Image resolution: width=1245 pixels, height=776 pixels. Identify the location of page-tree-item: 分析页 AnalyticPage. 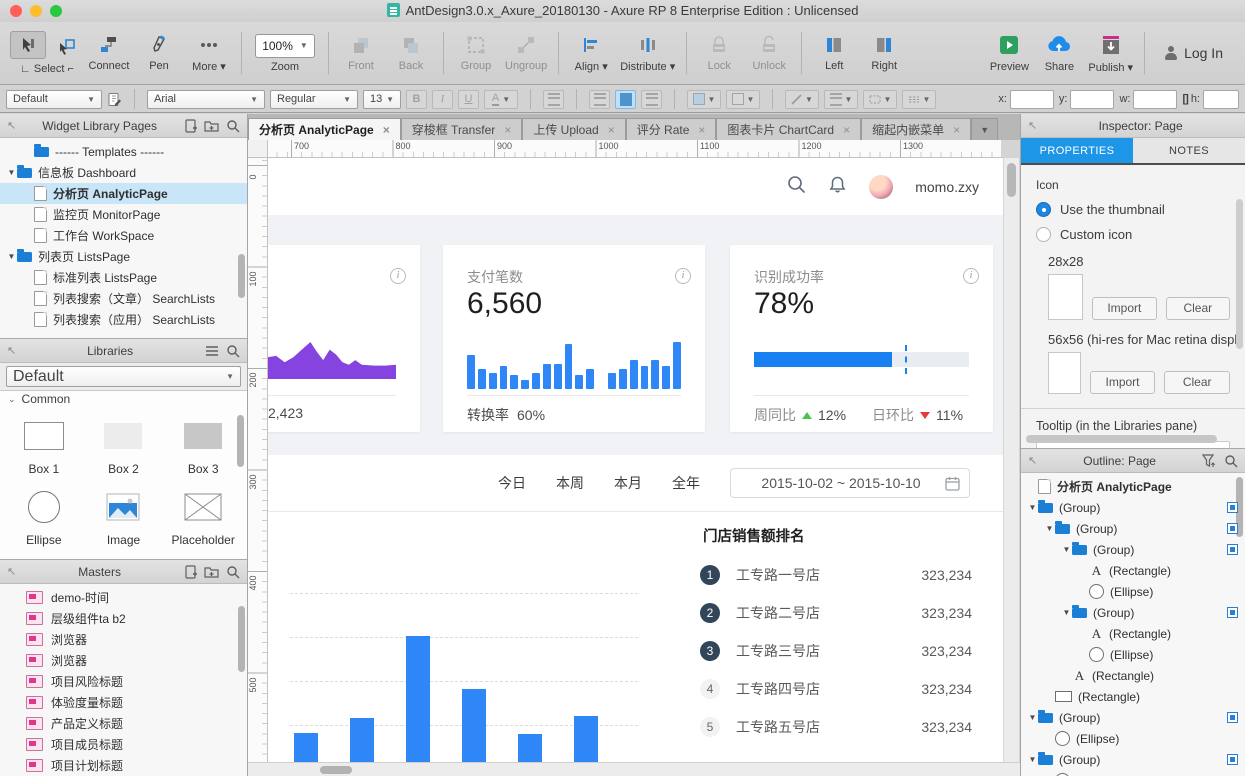
(123, 193).